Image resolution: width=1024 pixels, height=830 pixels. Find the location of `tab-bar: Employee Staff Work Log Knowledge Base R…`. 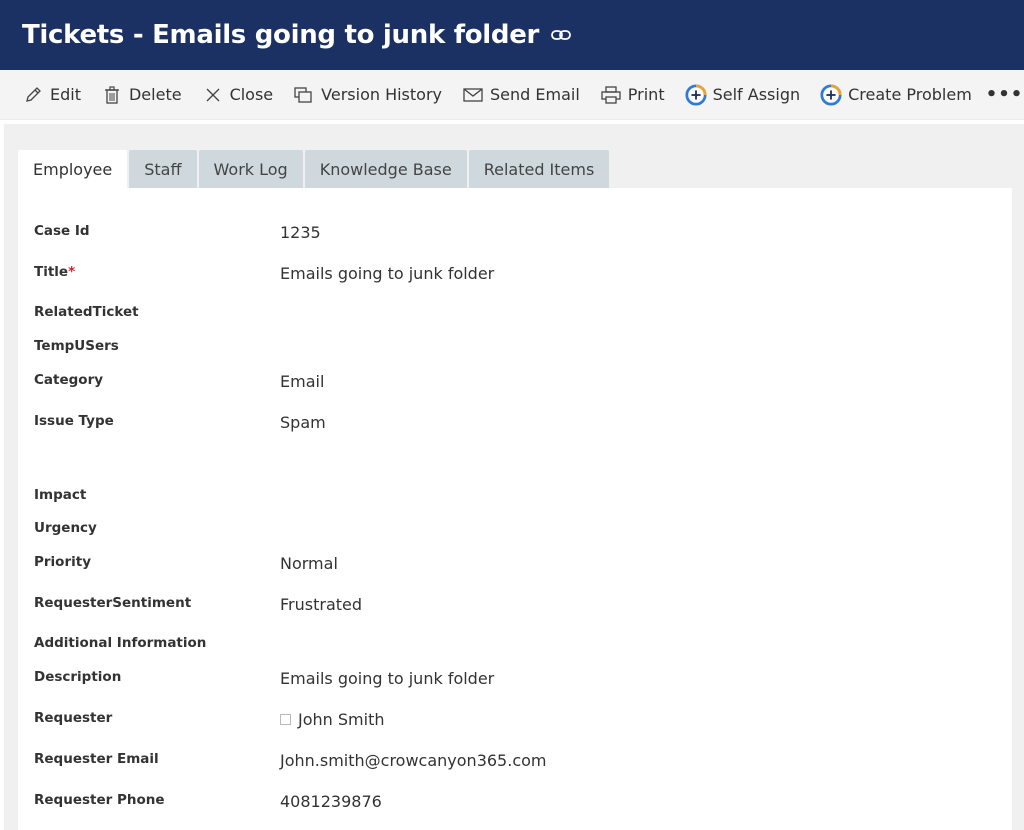

tab-bar: Employee Staff Work Log Knowledge Base R… is located at coordinates (314, 169).